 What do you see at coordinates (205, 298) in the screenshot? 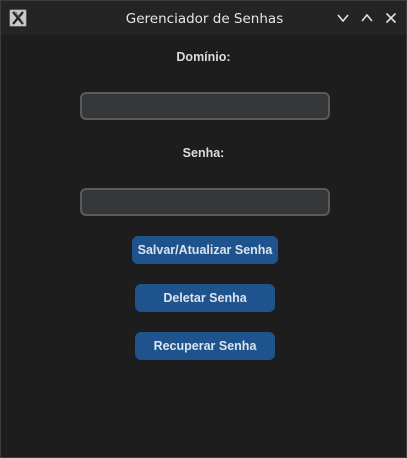
I see `delete-password-button: Deletar Senha` at bounding box center [205, 298].